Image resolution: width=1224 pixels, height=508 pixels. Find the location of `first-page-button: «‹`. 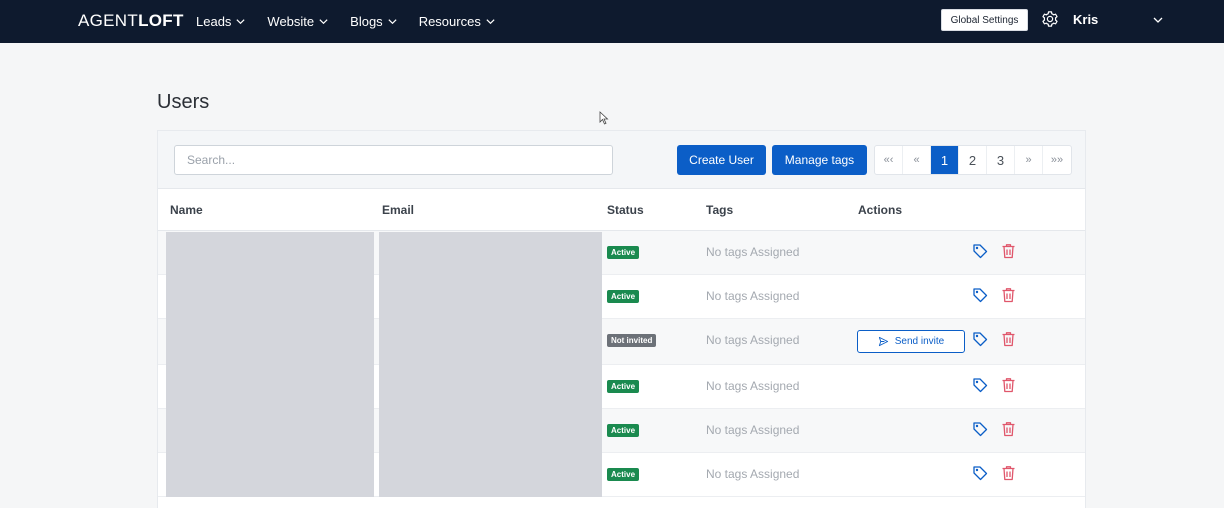

first-page-button: «‹ is located at coordinates (889, 160).